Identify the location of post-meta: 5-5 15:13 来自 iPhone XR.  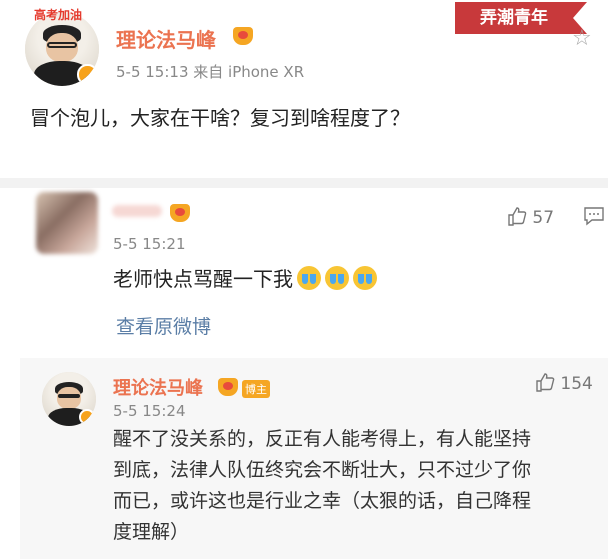
(210, 72).